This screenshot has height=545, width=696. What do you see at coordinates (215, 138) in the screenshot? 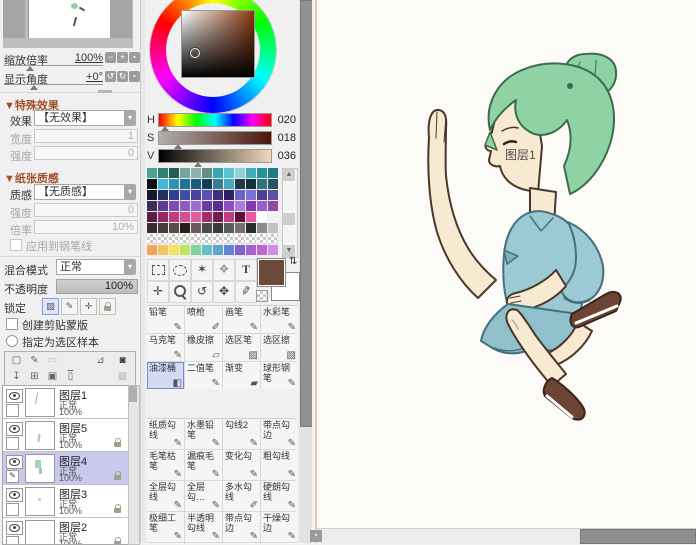
I see `saturation-slider` at bounding box center [215, 138].